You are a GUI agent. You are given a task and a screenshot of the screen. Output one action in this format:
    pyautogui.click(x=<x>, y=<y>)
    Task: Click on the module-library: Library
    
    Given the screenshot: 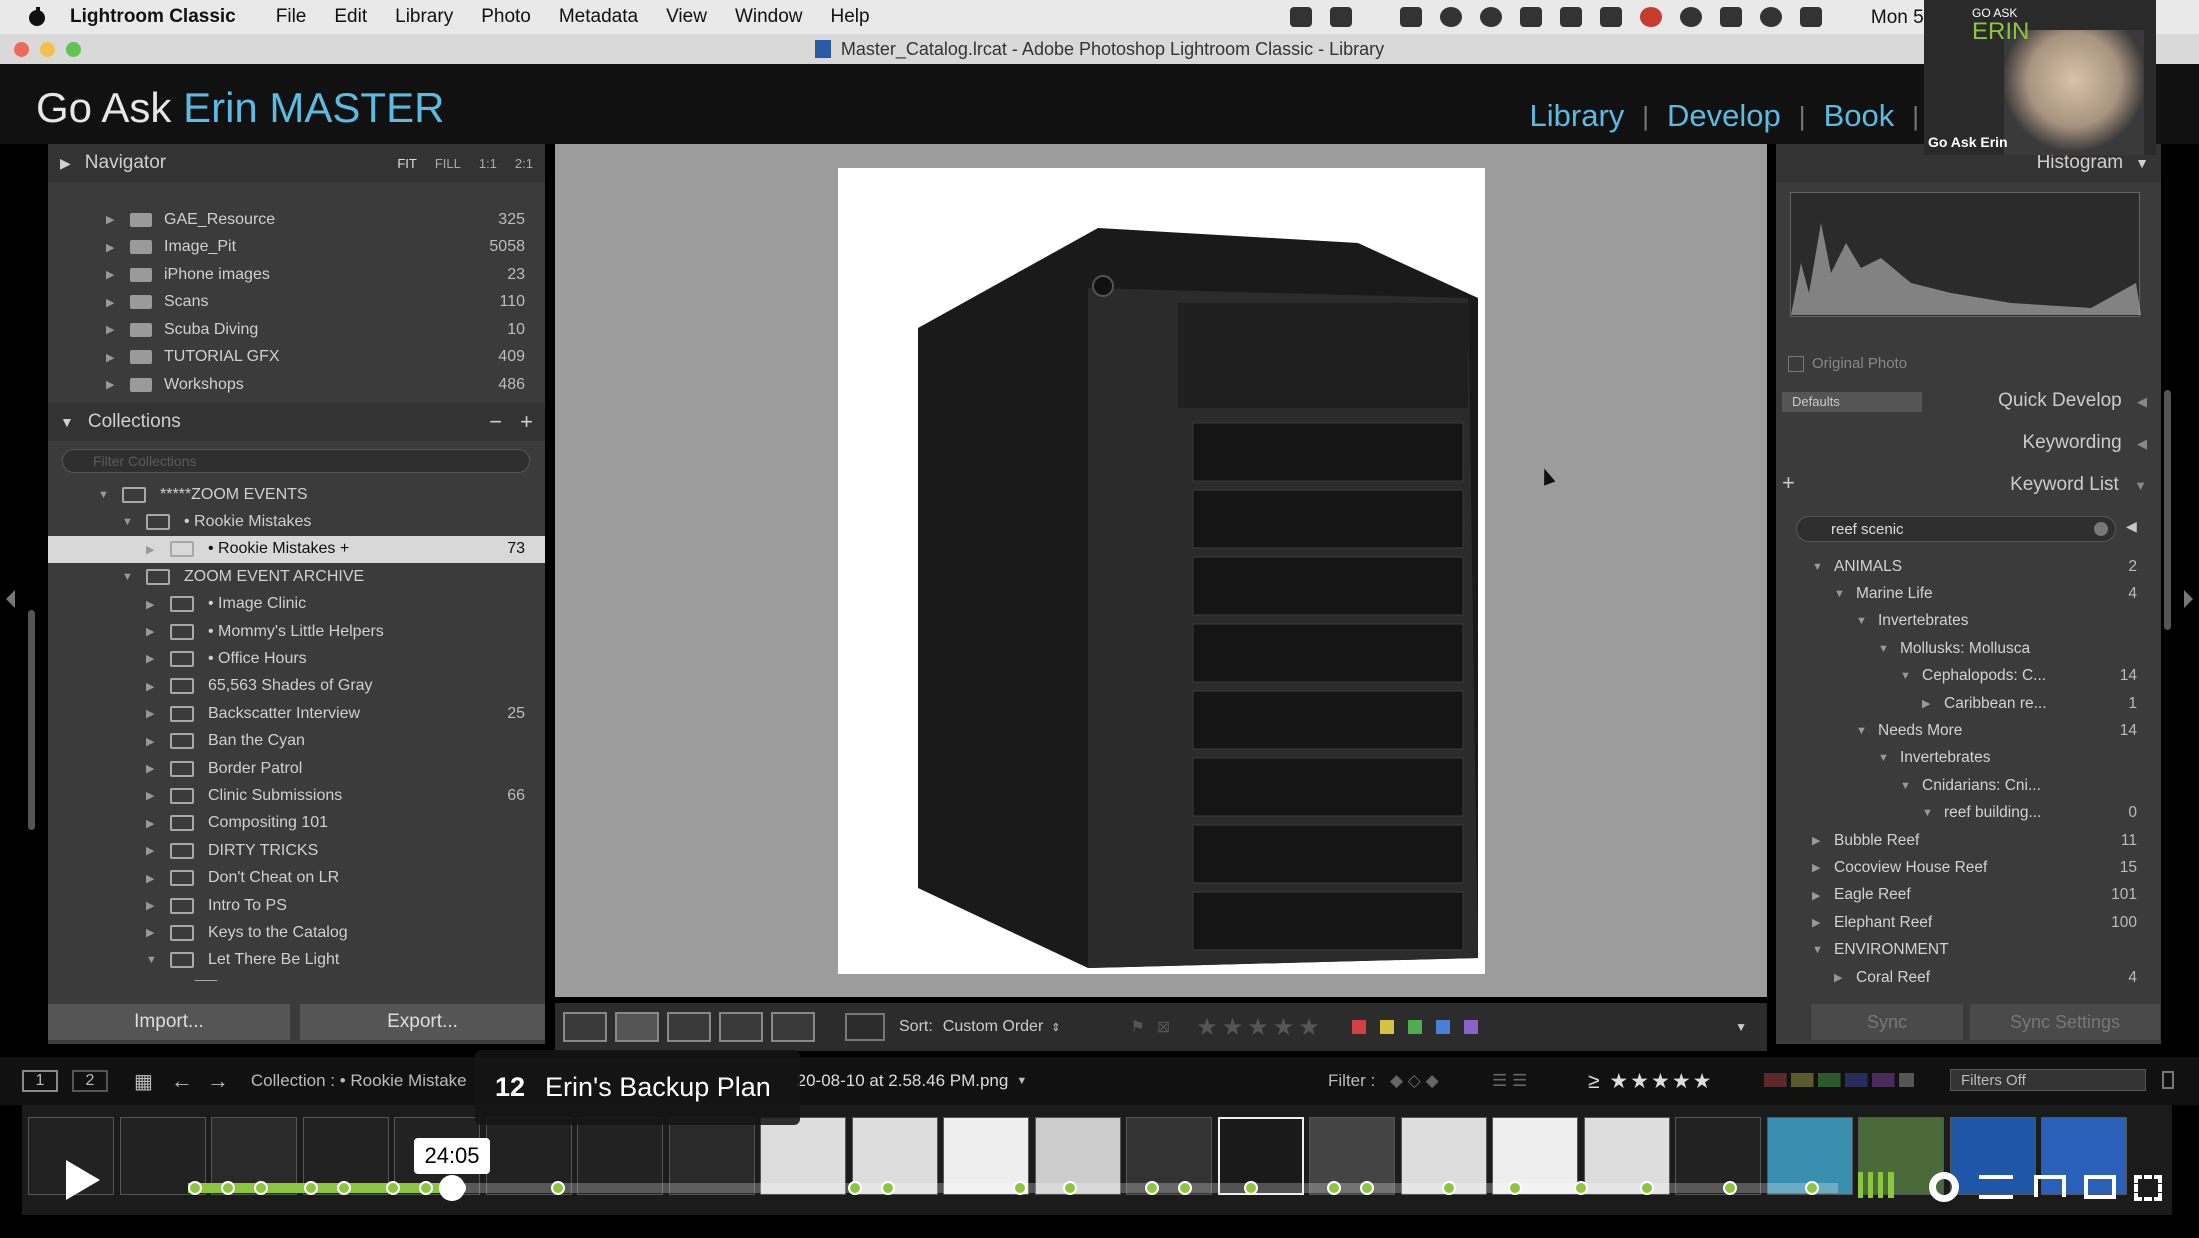 What is the action you would take?
    pyautogui.click(x=1577, y=116)
    